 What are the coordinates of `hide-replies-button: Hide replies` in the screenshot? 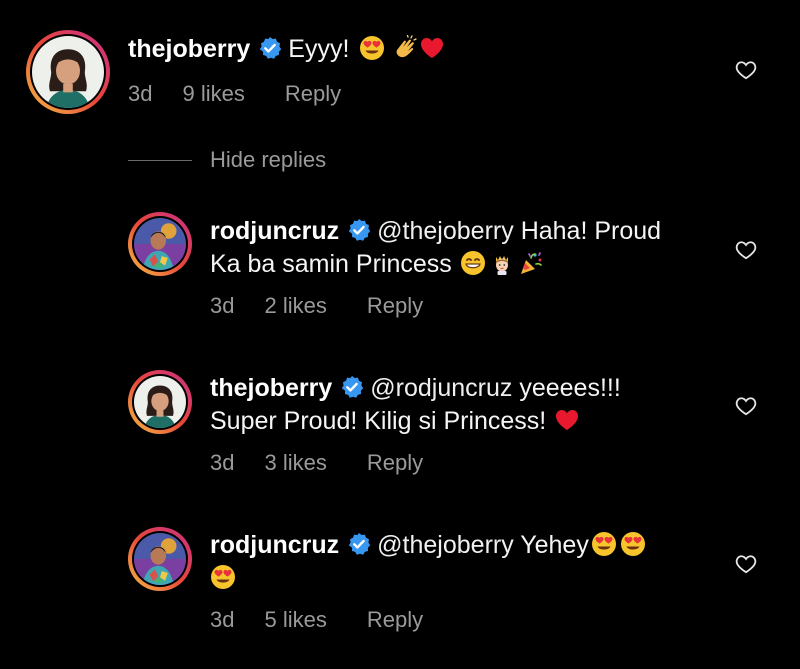 It's located at (227, 160).